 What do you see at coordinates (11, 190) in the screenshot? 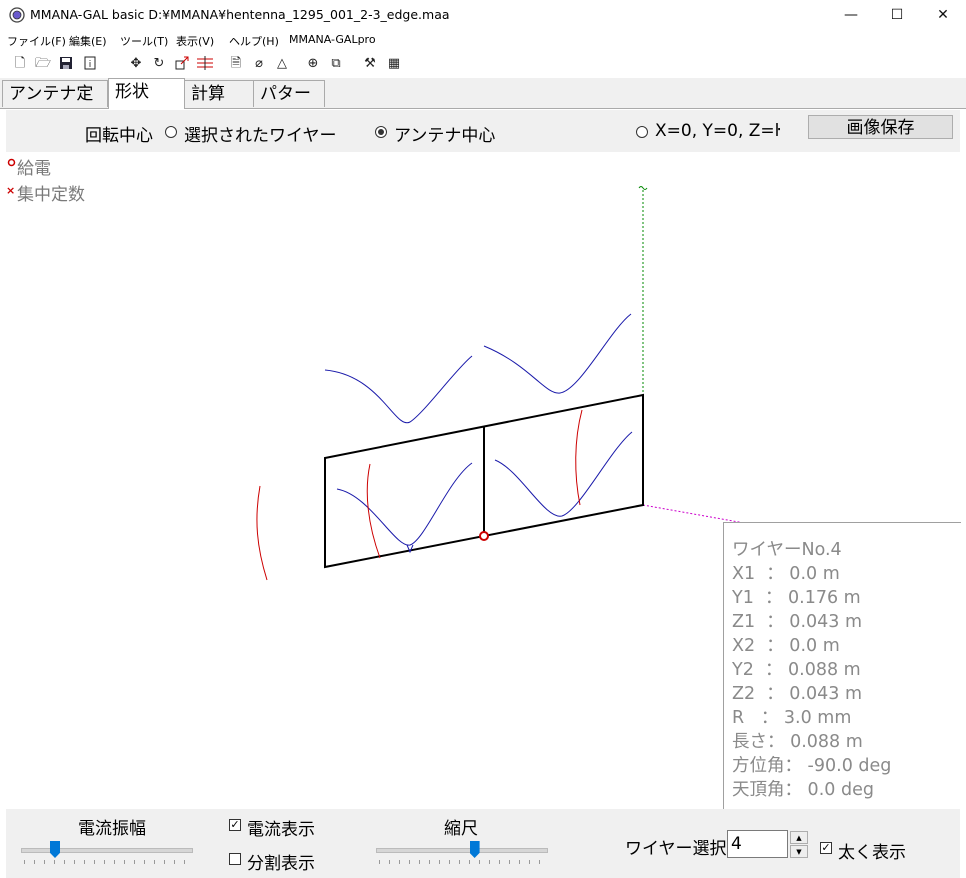
I see `lumped-legend-icon: ×` at bounding box center [11, 190].